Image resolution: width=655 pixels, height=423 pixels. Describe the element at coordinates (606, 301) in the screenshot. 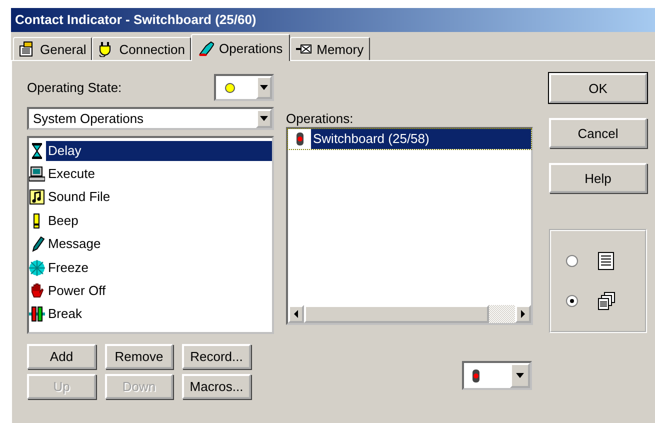

I see `cascade-windows-icon` at that location.